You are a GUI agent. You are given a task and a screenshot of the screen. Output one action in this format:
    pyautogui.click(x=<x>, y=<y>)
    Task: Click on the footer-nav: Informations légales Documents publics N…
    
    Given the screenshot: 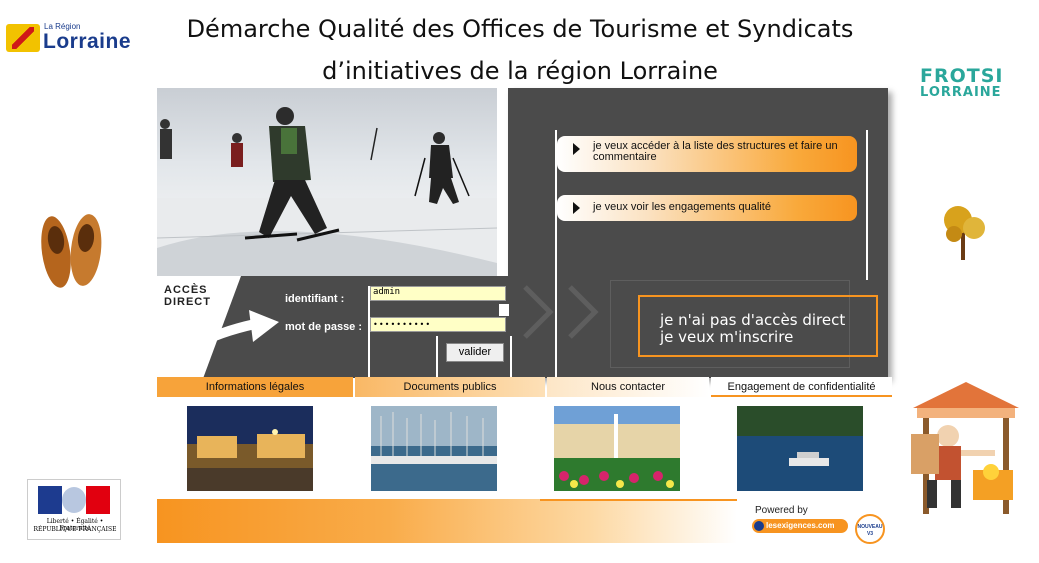 What is the action you would take?
    pyautogui.click(x=524, y=387)
    